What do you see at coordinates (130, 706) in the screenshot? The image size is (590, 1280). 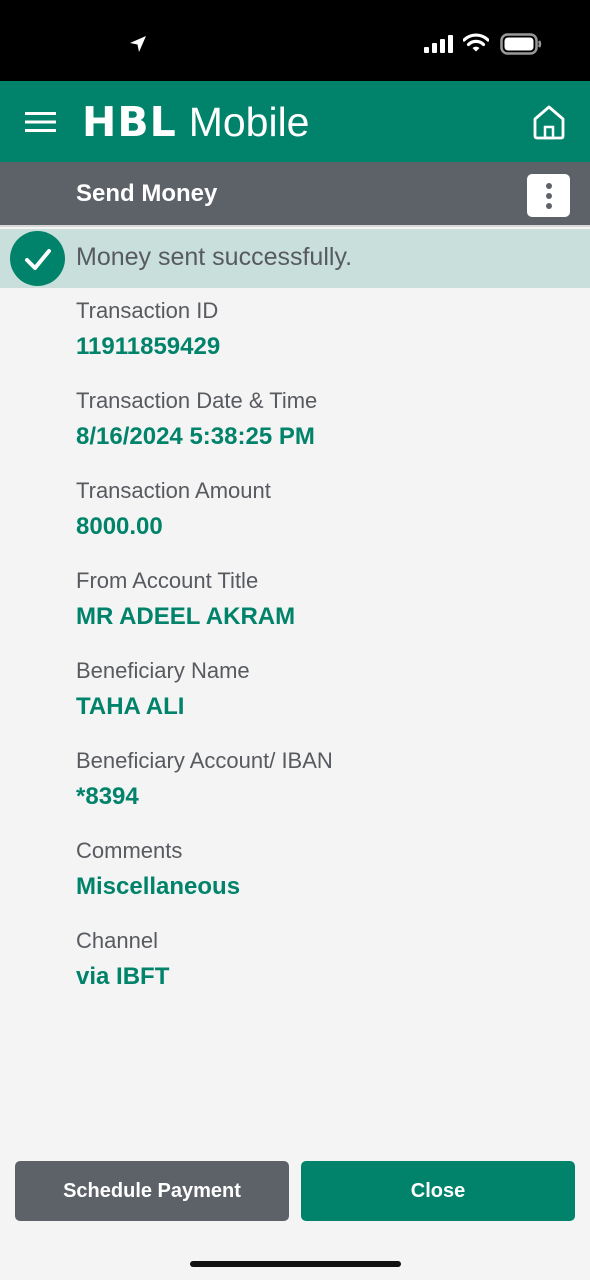 I see `detail-value: TAHA ALI` at bounding box center [130, 706].